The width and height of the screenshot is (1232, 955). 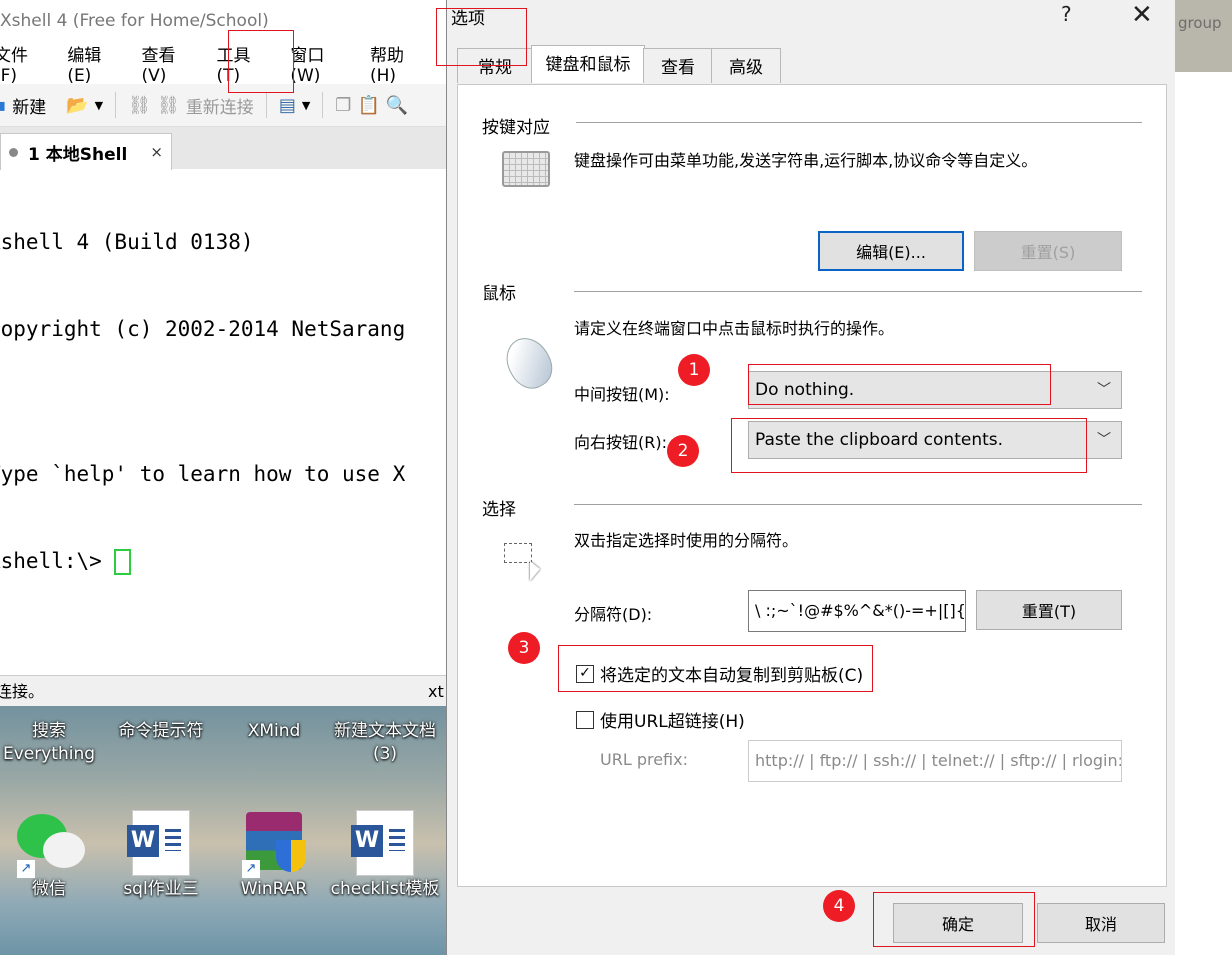 What do you see at coordinates (526, 169) in the screenshot?
I see `keyboard-icon` at bounding box center [526, 169].